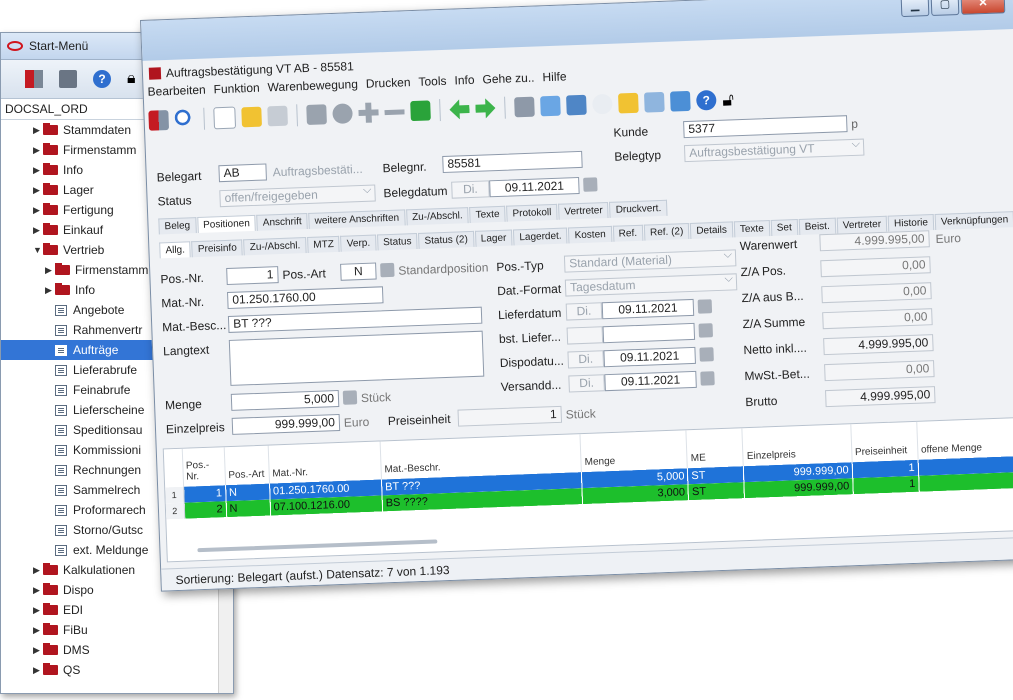  What do you see at coordinates (175, 250) in the screenshot?
I see `pos-tab: Allg.` at bounding box center [175, 250].